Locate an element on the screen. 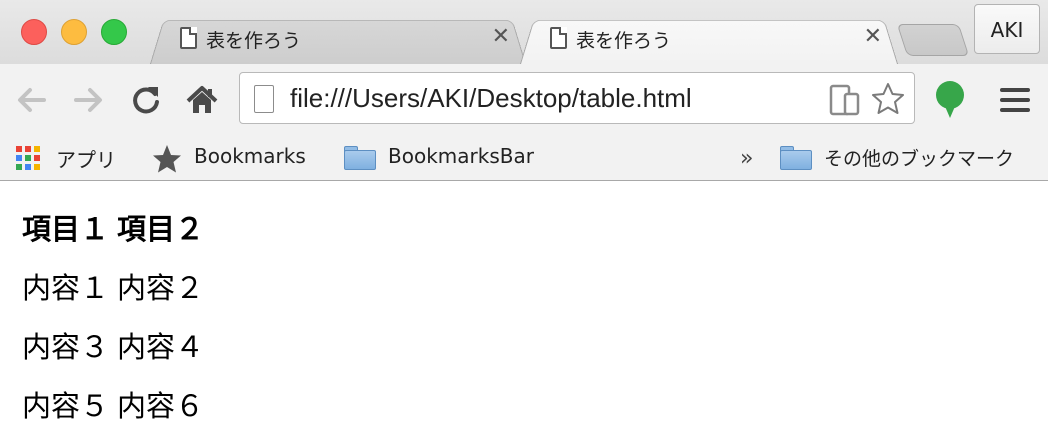 The image size is (1048, 436). forward-arrow-icon is located at coordinates (88, 100).